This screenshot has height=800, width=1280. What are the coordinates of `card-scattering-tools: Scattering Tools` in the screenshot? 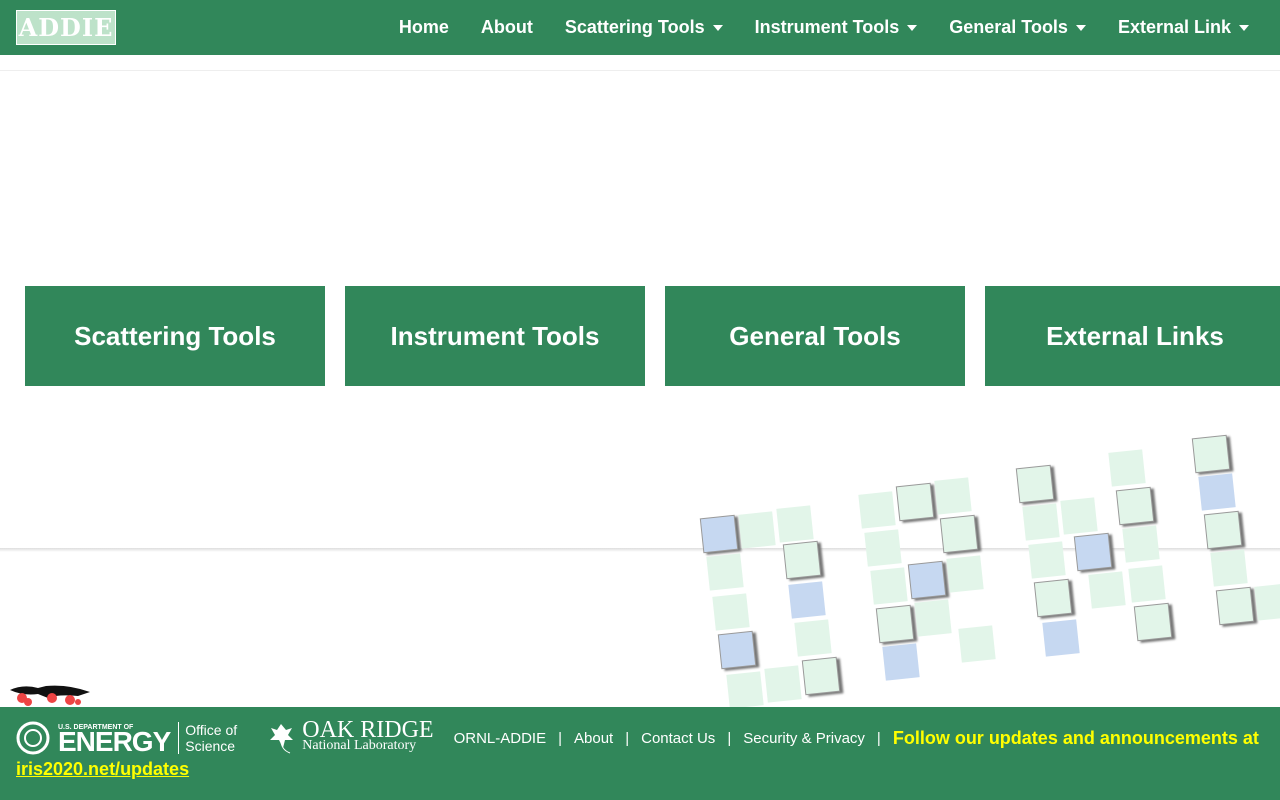 It's located at (175, 336).